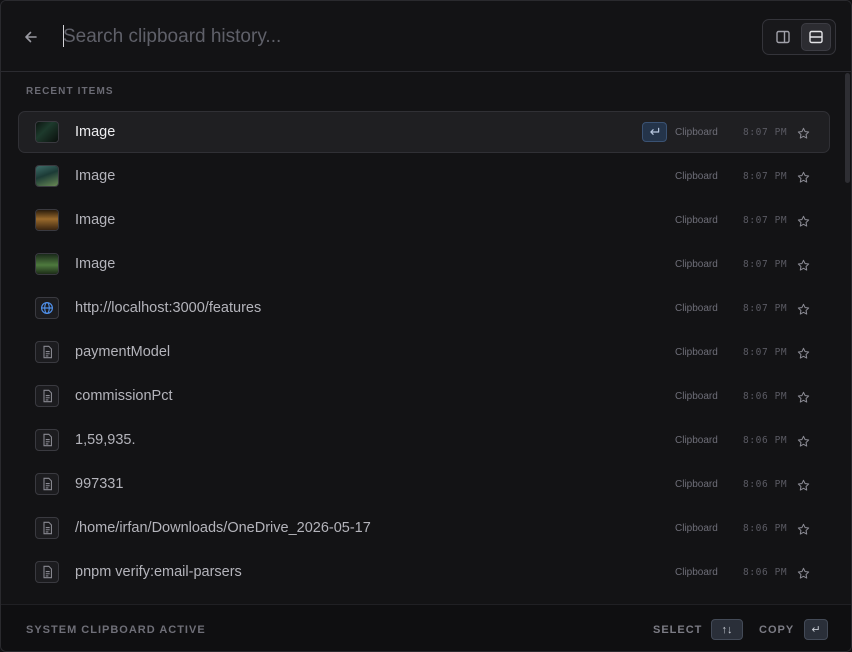  What do you see at coordinates (158, 572) in the screenshot?
I see `item-text: pnpm verify:email-parsers` at bounding box center [158, 572].